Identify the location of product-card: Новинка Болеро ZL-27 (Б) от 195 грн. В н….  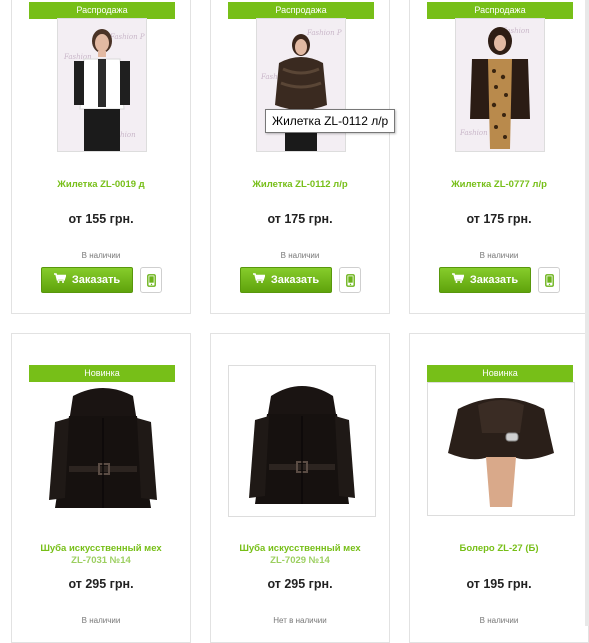
(499, 488).